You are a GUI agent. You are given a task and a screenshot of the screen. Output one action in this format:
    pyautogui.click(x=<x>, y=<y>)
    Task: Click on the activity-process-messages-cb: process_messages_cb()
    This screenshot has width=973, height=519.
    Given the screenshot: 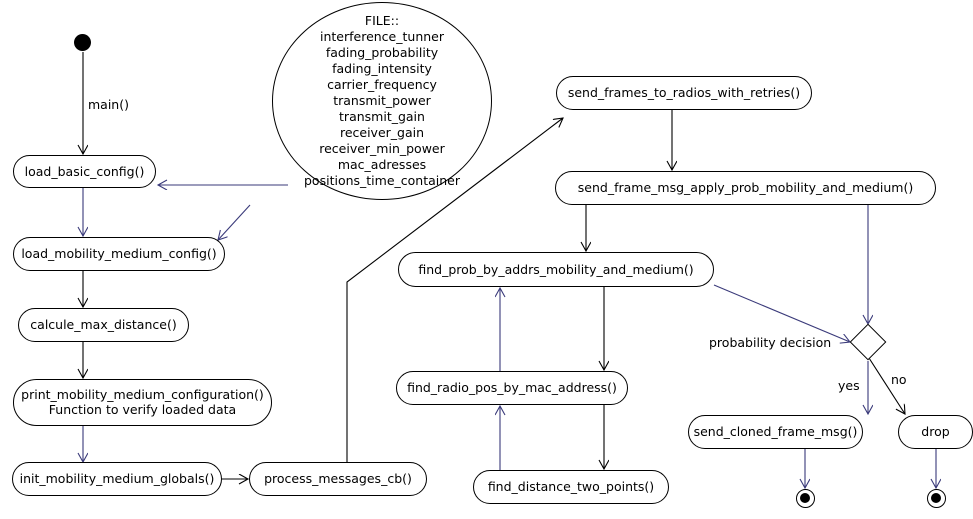 What is the action you would take?
    pyautogui.click(x=338, y=479)
    